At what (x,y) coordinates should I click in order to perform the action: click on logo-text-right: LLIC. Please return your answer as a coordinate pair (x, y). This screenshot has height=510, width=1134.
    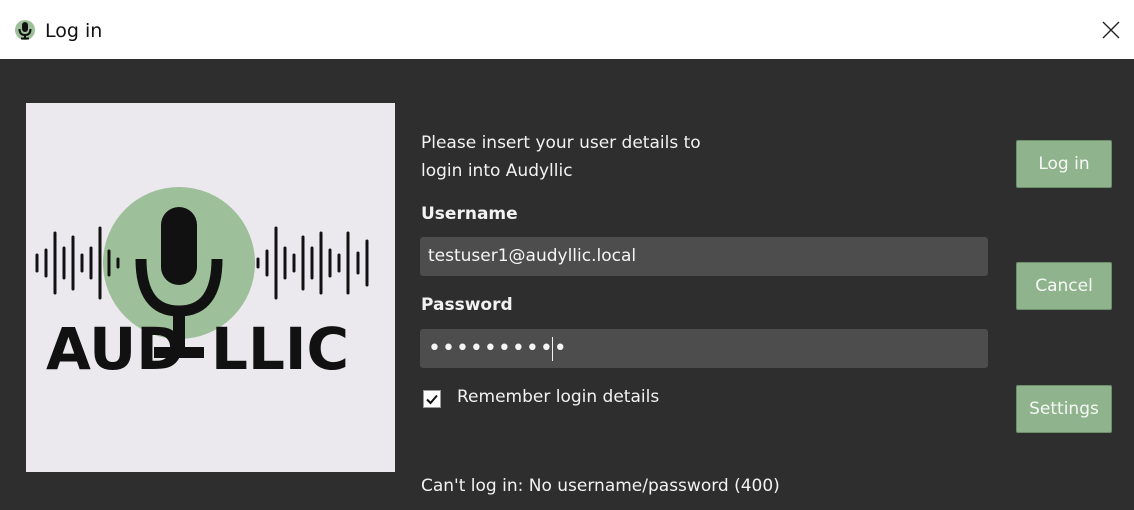
    Looking at the image, I should click on (280, 349).